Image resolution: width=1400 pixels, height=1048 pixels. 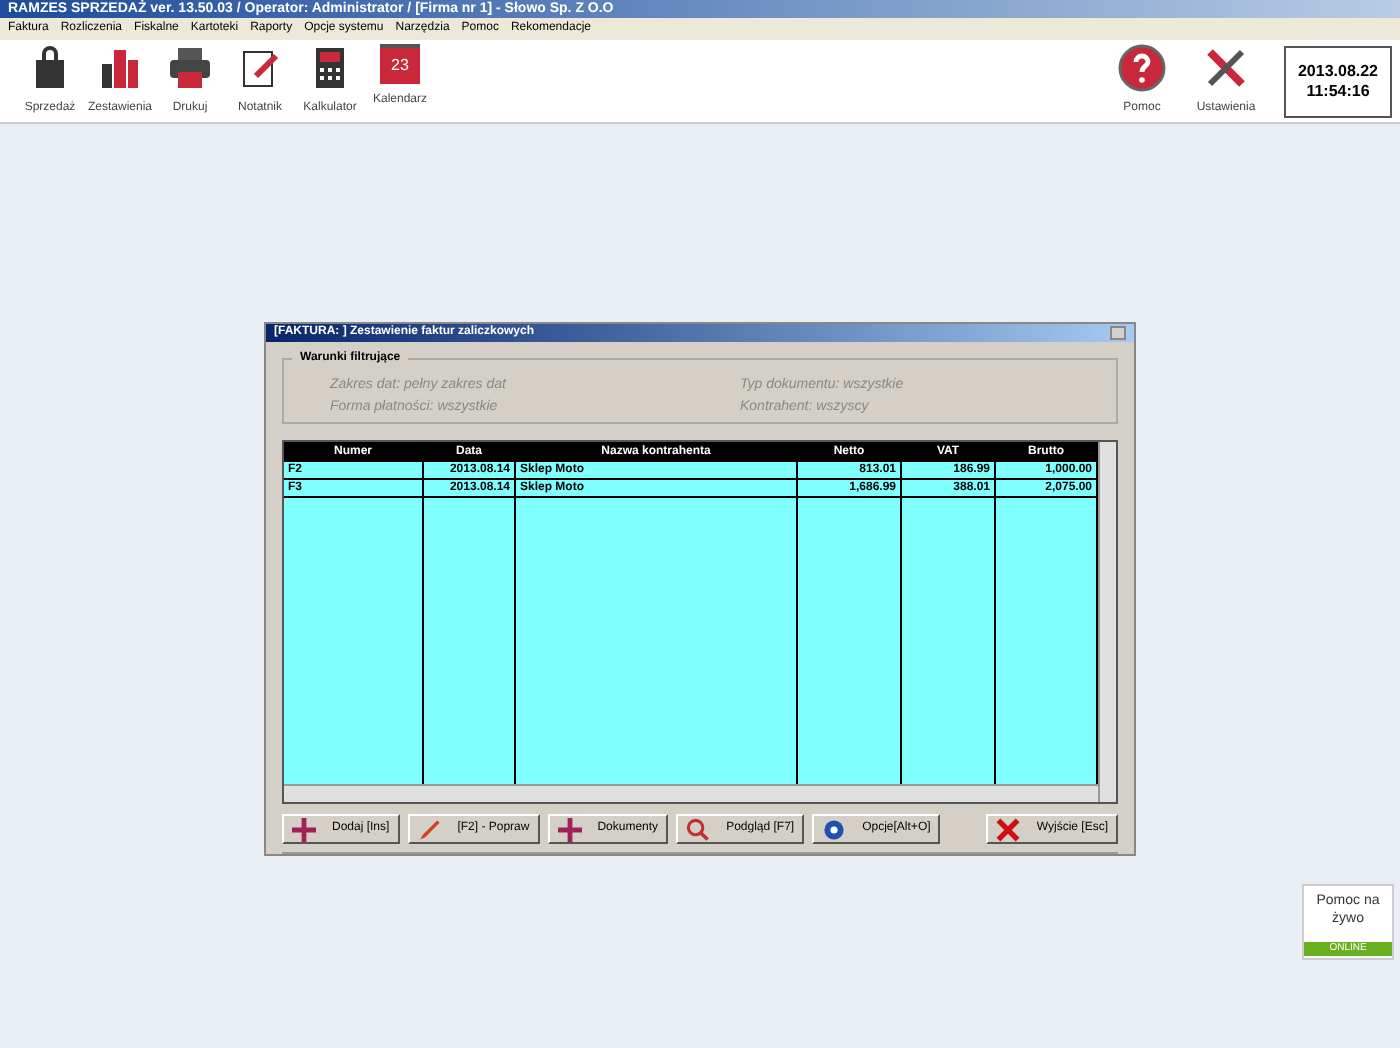 I want to click on vertical-scrollbar, so click(x=1107, y=621).